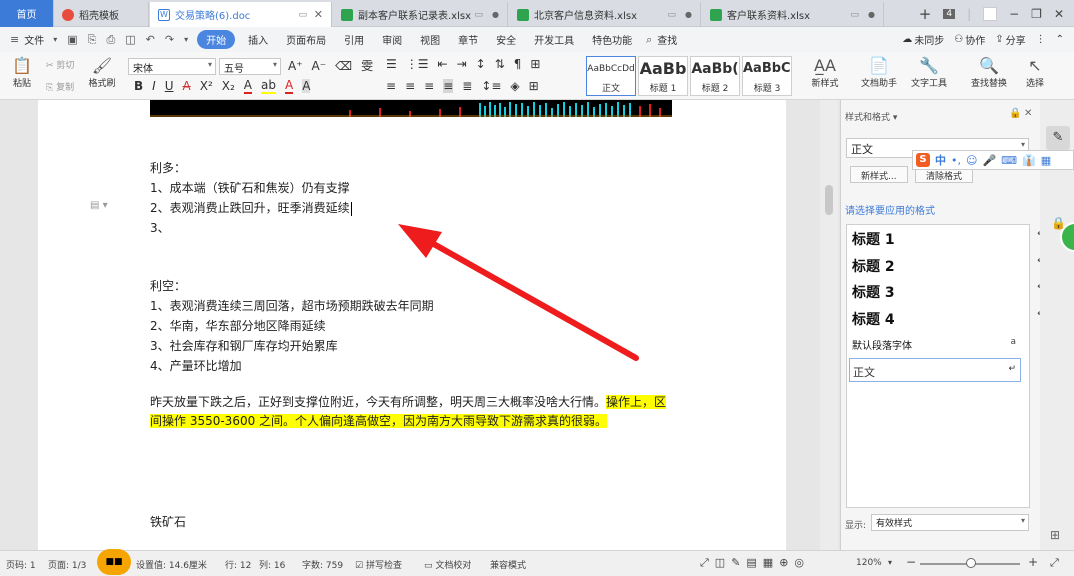 This screenshot has height=576, width=1074. I want to click on share-icon: ⇪, so click(999, 39).